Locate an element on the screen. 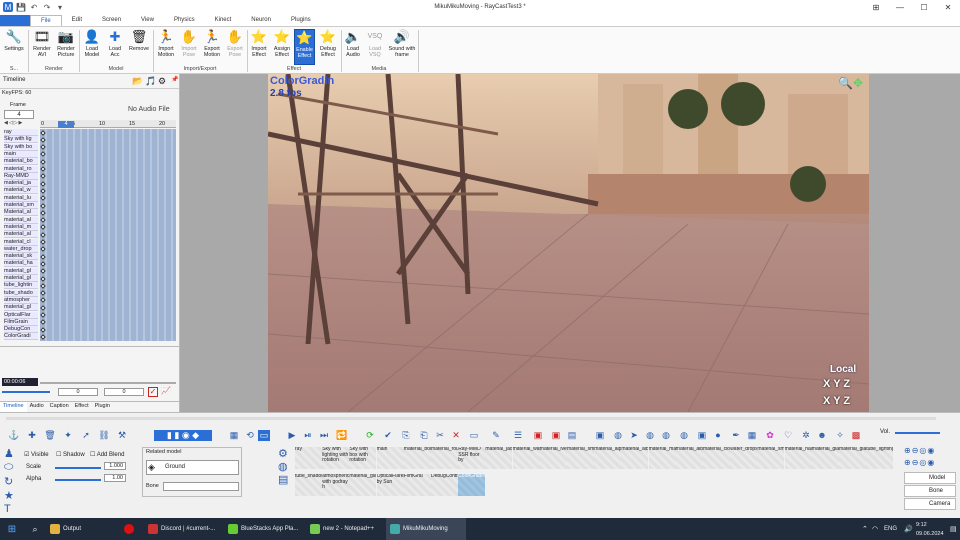  track-row: Sky with lig is located at coordinates (21, 140).